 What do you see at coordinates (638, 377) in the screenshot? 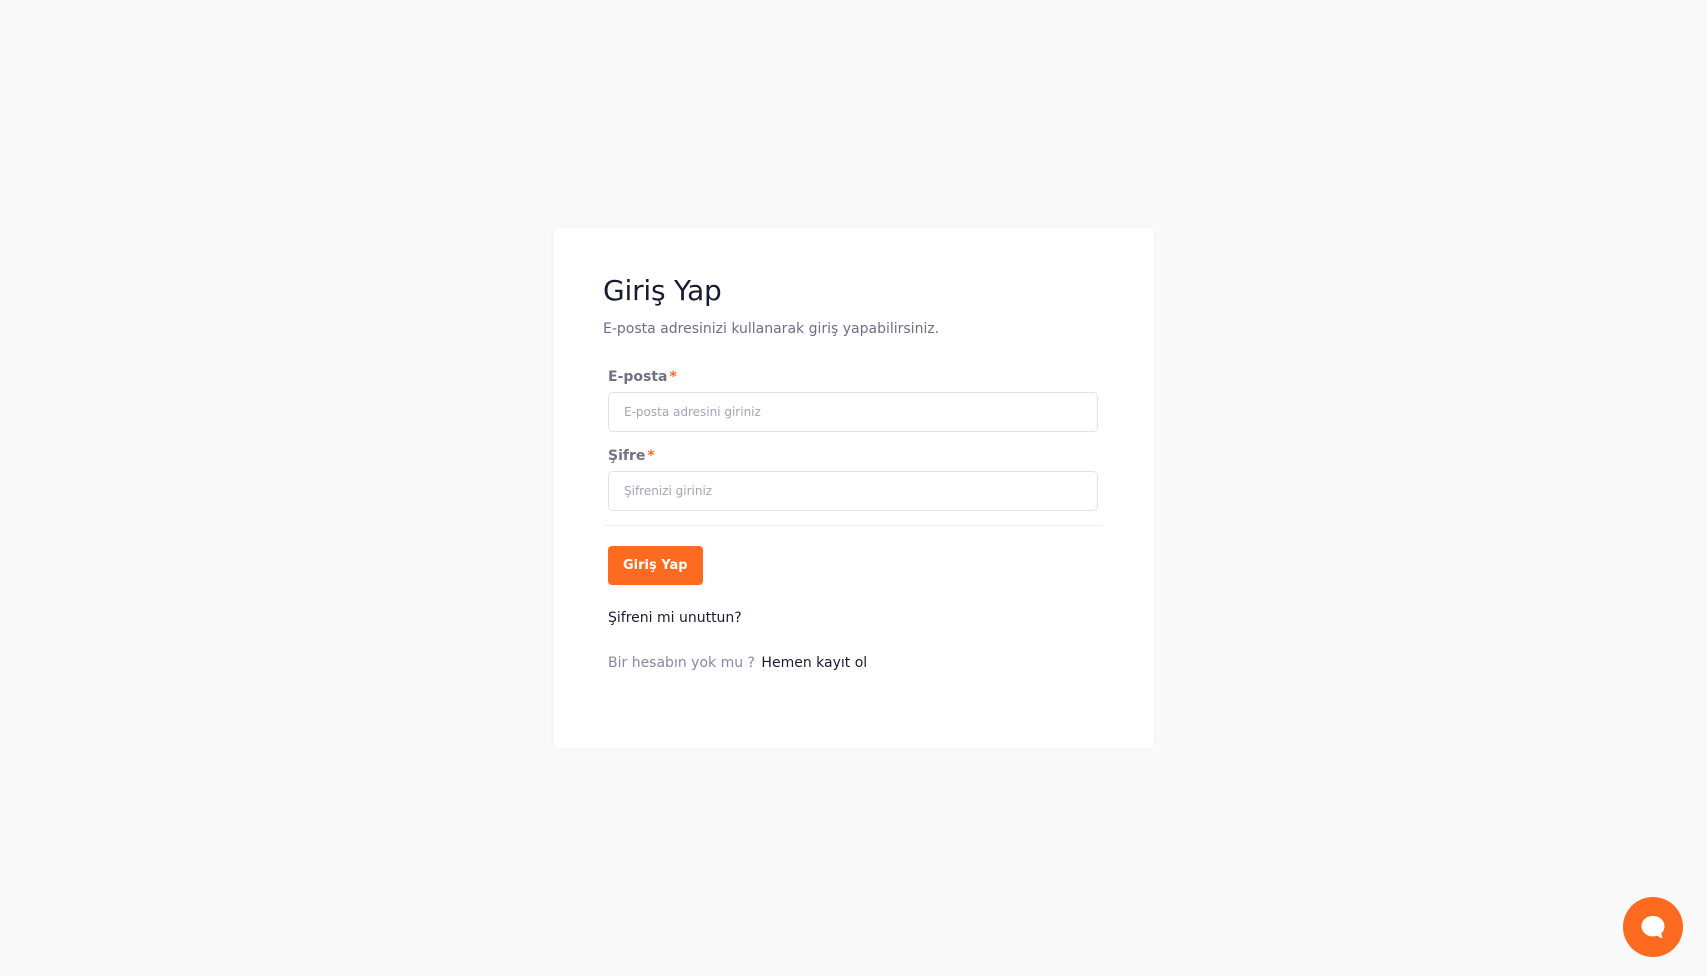
I see `email-label-text: E-posta` at bounding box center [638, 377].